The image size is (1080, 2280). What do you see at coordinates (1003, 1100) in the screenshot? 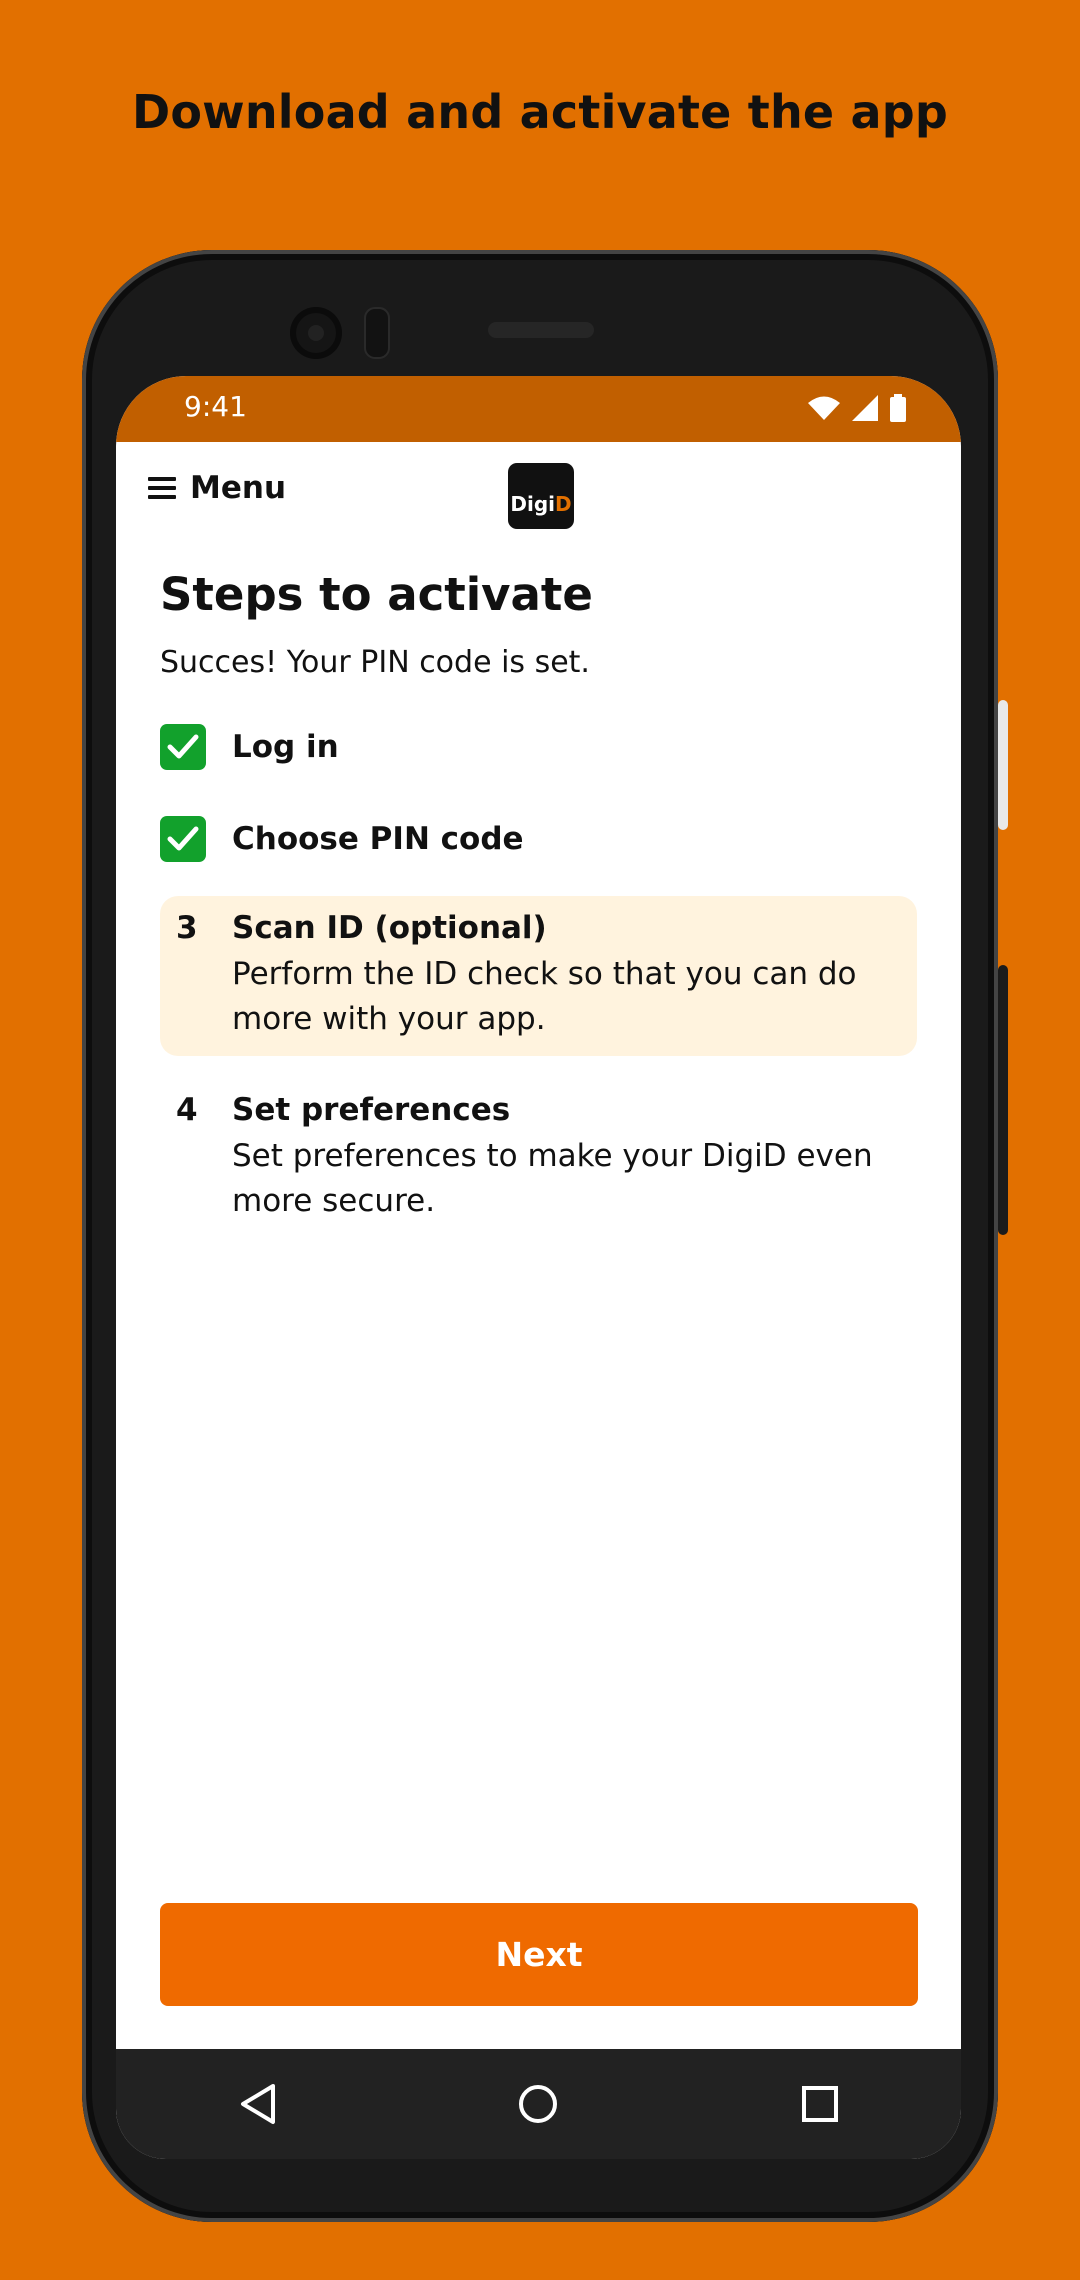
I see `phone-volume-button` at bounding box center [1003, 1100].